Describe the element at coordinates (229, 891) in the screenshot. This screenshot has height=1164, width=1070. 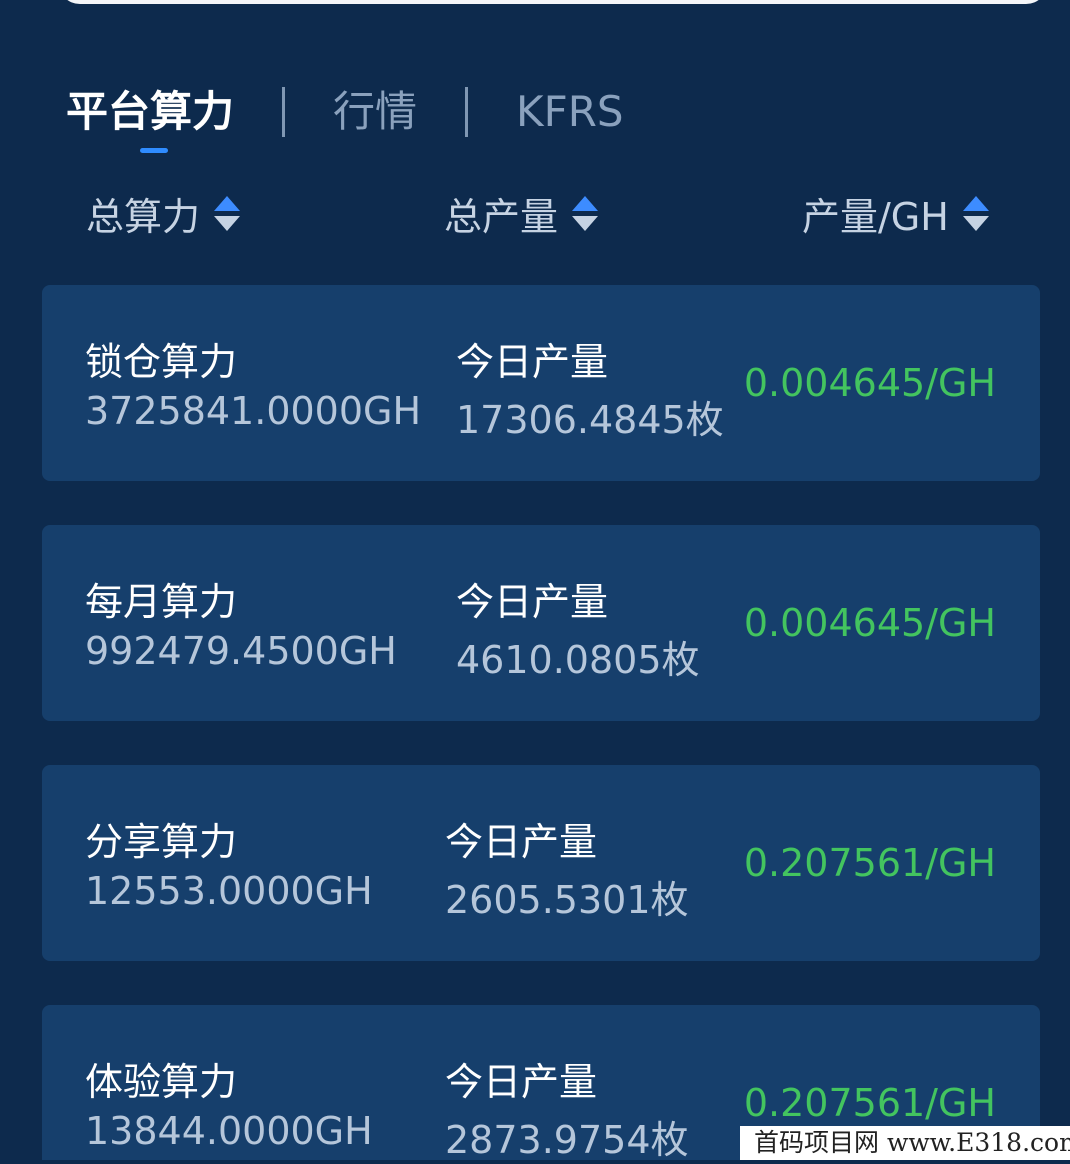
I see `card-hashrate-value: 12553.0000GH` at that location.